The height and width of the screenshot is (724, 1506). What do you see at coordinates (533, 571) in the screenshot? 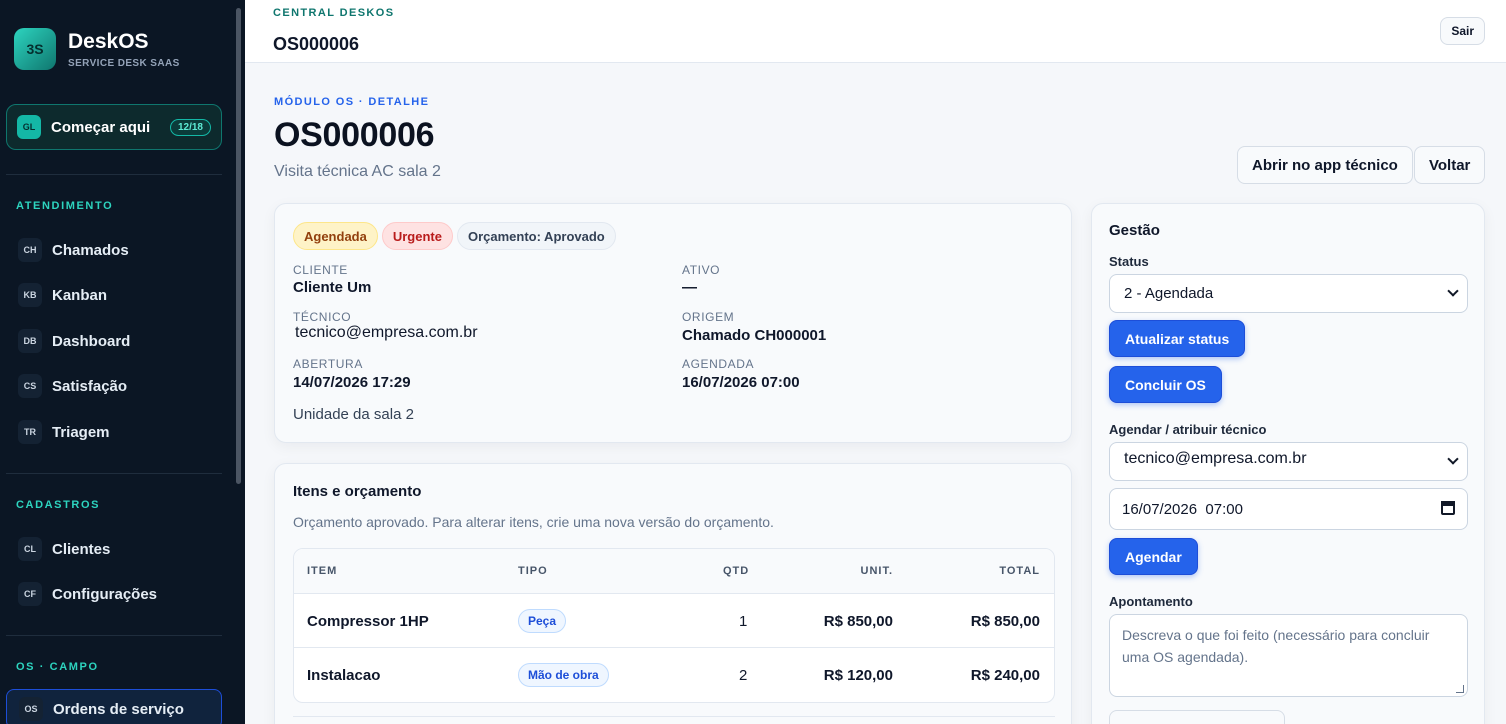
I see `col-tipo: TIPO` at bounding box center [533, 571].